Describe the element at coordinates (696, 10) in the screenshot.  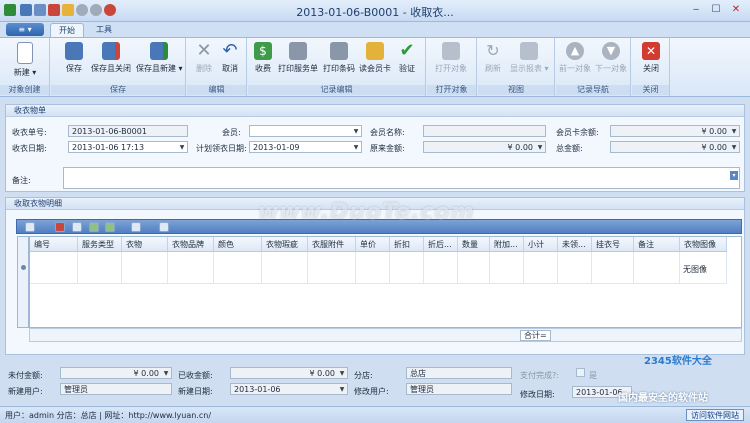
I see `minimize-icon: ‒` at that location.